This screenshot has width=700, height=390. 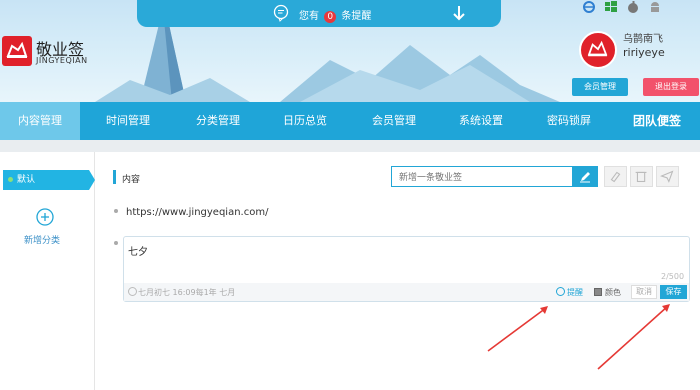 What do you see at coordinates (569, 121) in the screenshot?
I see `nav-password-lock: 密码锁屏` at bounding box center [569, 121].